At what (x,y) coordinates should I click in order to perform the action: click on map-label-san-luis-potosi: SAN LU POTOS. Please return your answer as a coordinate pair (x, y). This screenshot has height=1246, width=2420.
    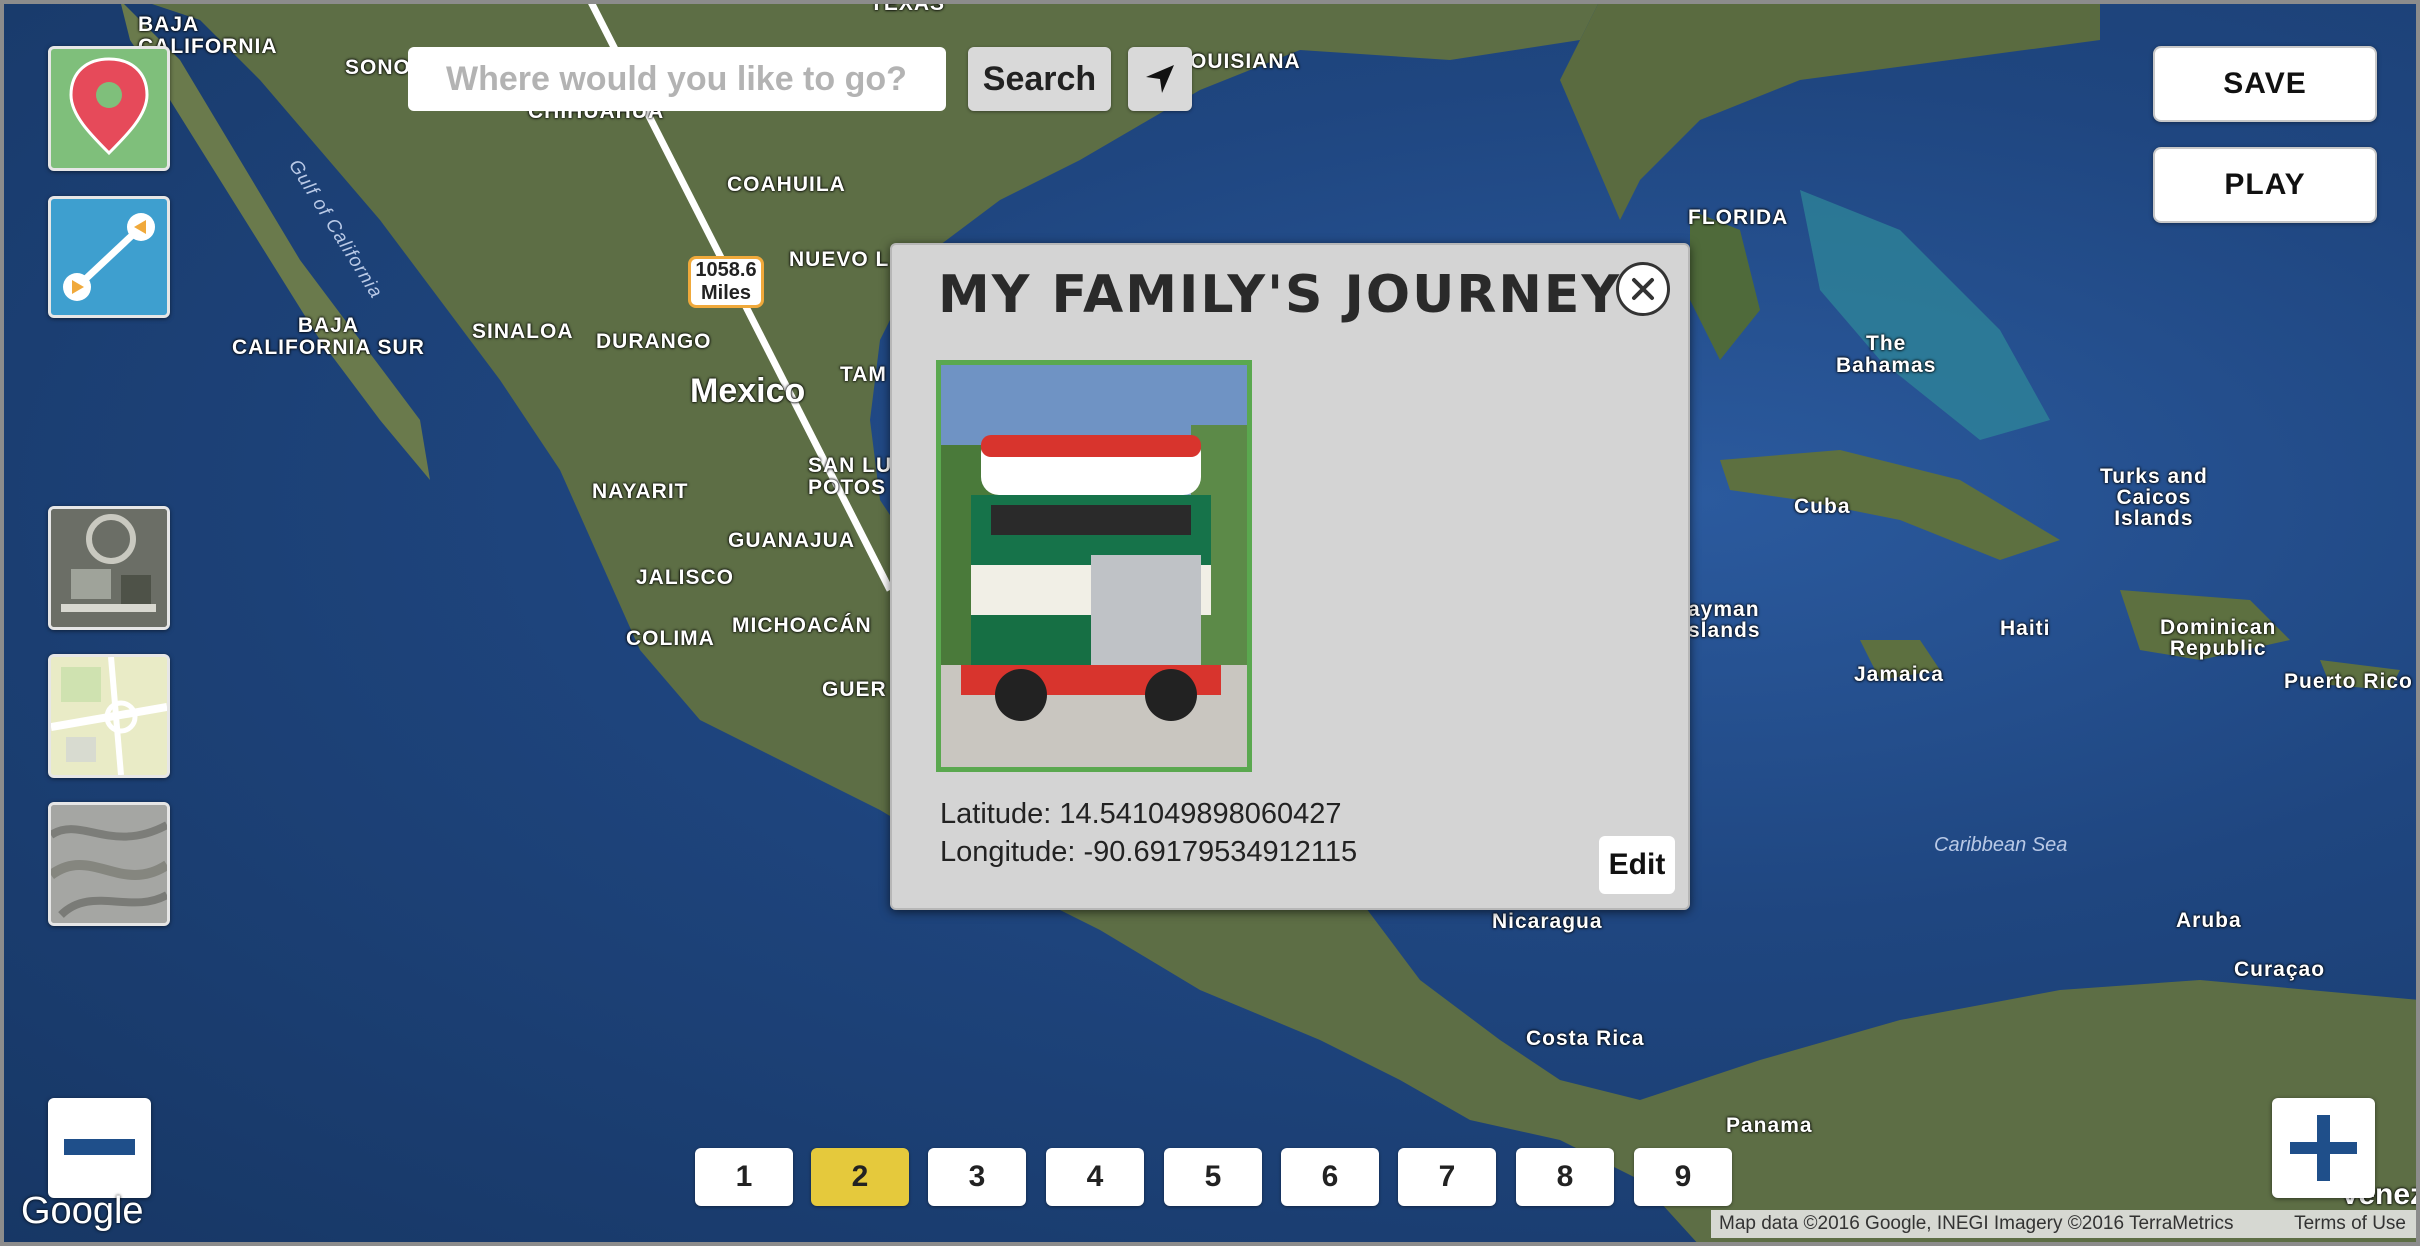
    Looking at the image, I should click on (850, 476).